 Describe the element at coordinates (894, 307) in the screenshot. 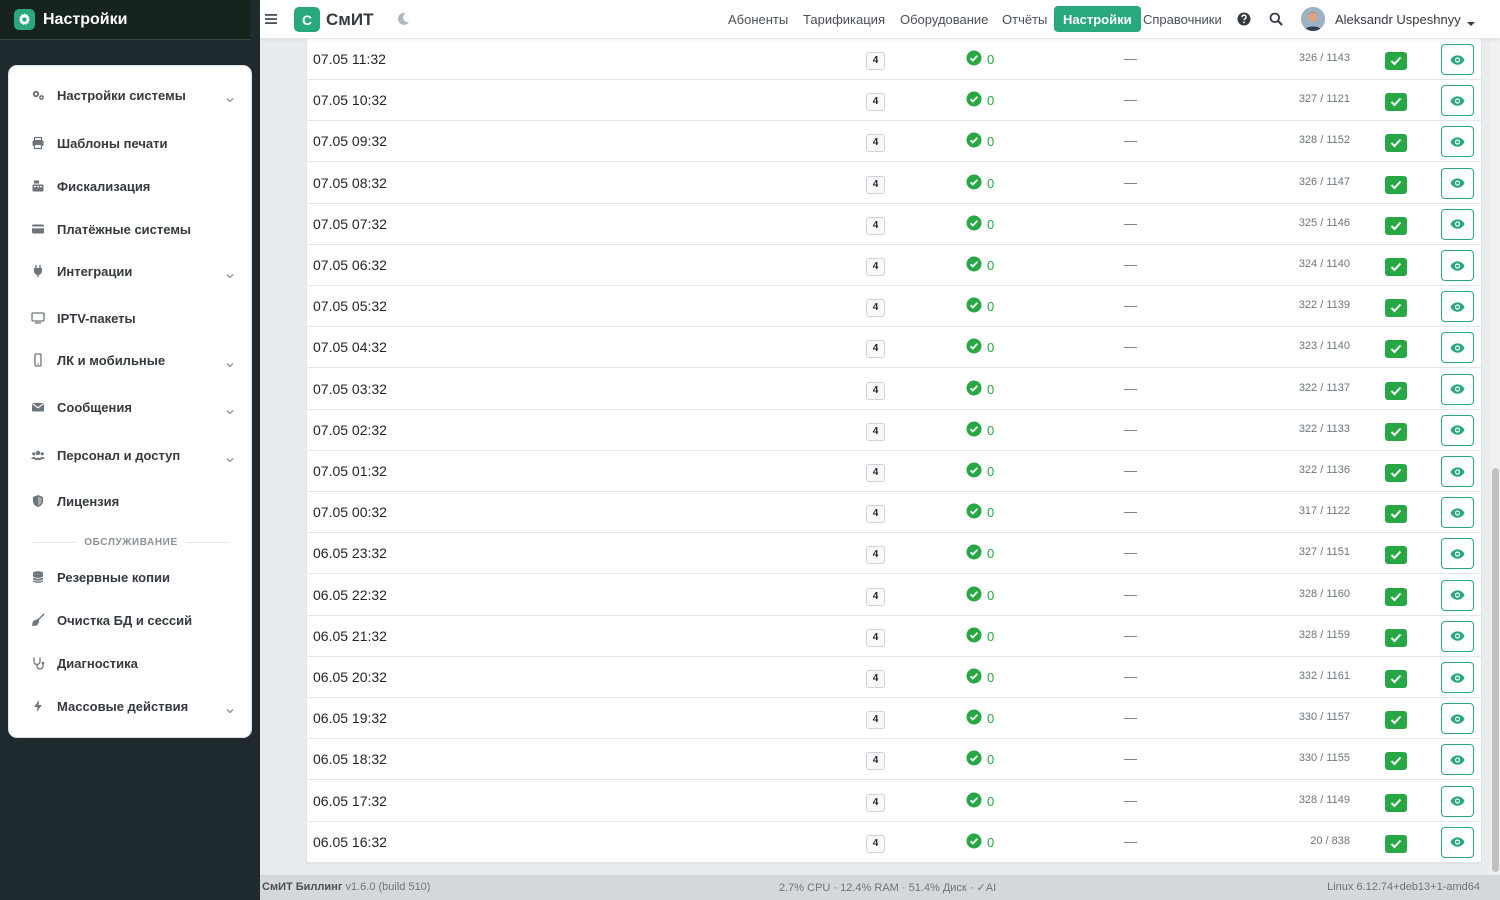

I see `table-row: 07.05 05:32 4 0 — 322 / 1139` at that location.